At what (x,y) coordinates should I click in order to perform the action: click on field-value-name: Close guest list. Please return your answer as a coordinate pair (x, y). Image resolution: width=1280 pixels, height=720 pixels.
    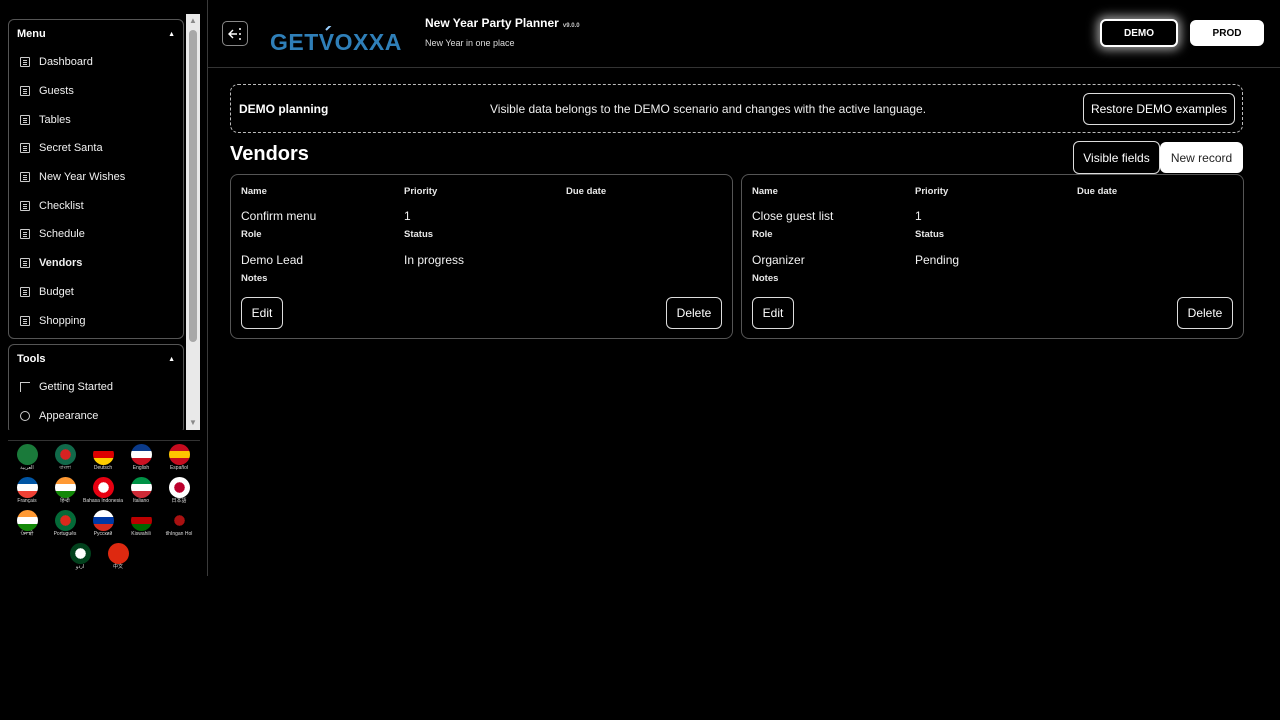
    Looking at the image, I should click on (793, 216).